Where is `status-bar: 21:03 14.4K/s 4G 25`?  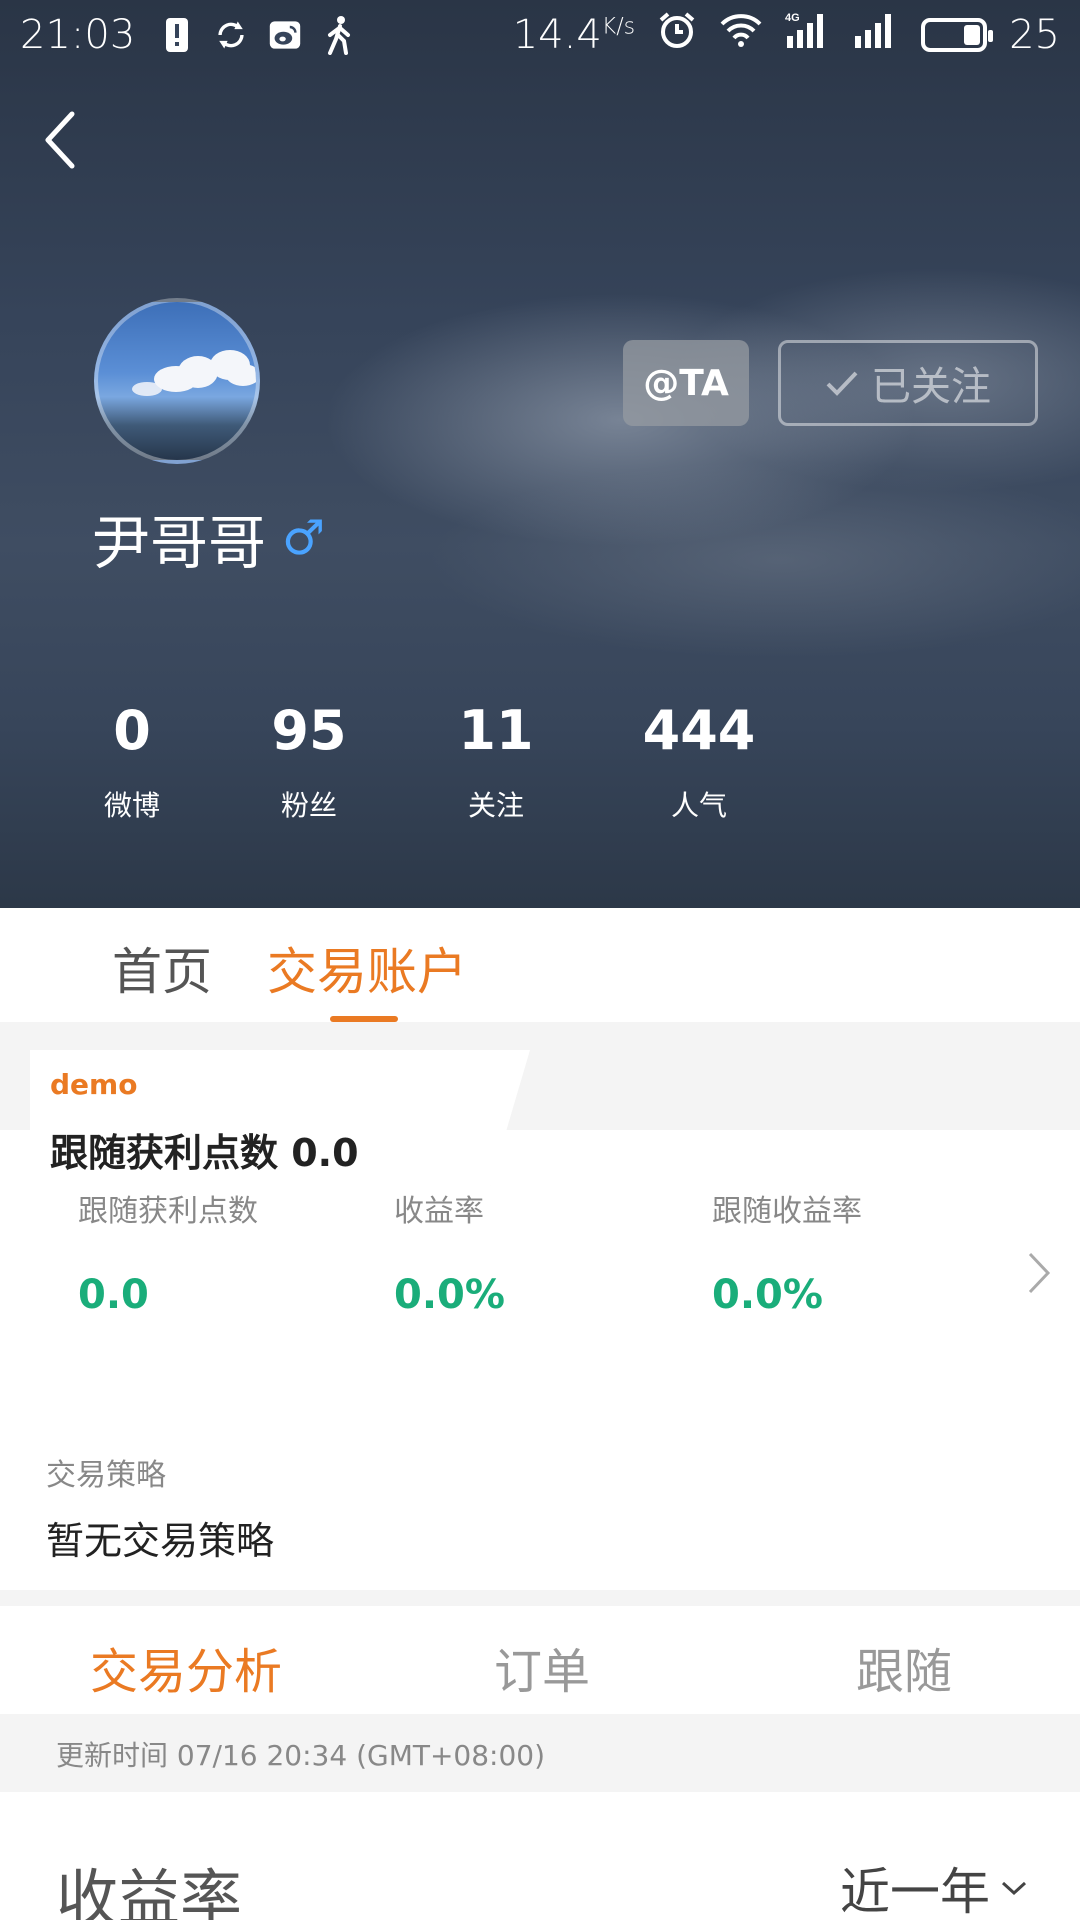 status-bar: 21:03 14.4K/s 4G 25 is located at coordinates (540, 35).